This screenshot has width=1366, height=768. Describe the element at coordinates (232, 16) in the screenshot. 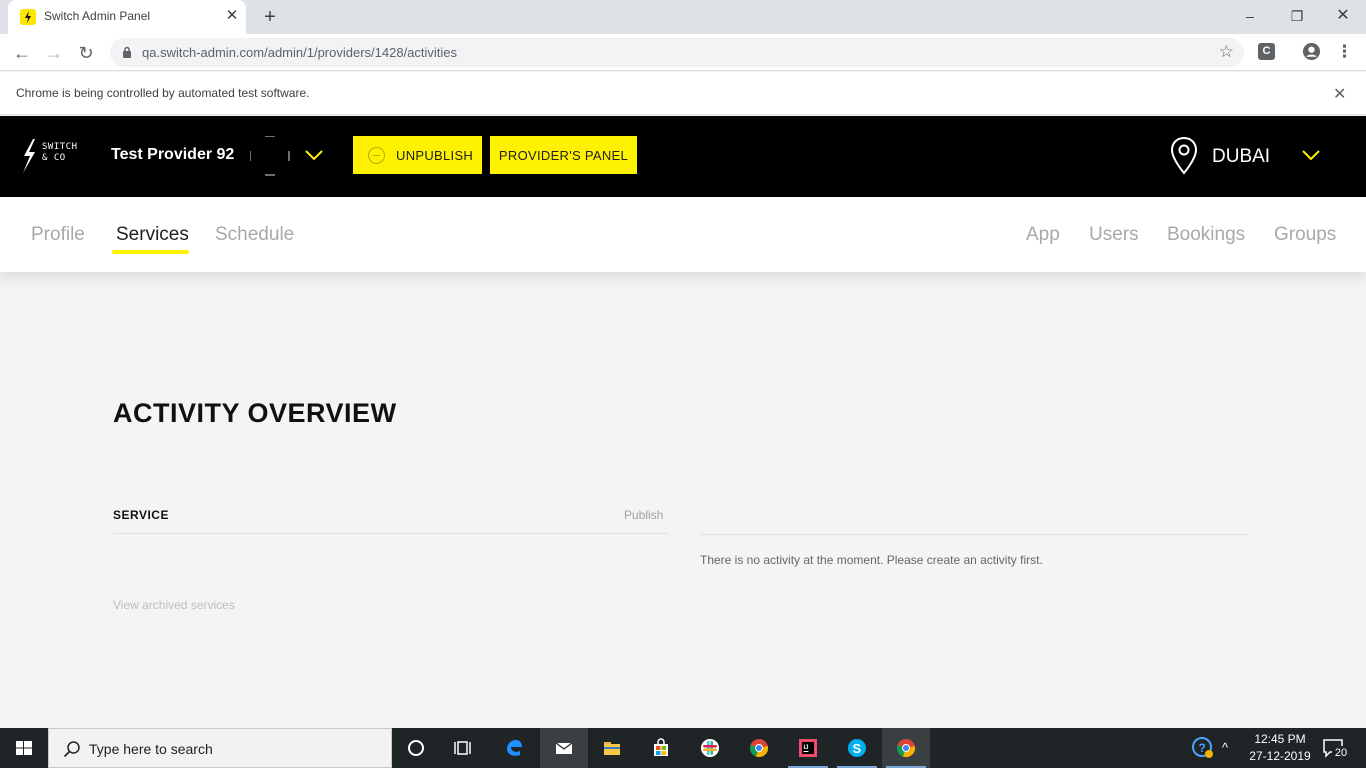

I see `close-tab-icon: ✕` at that location.